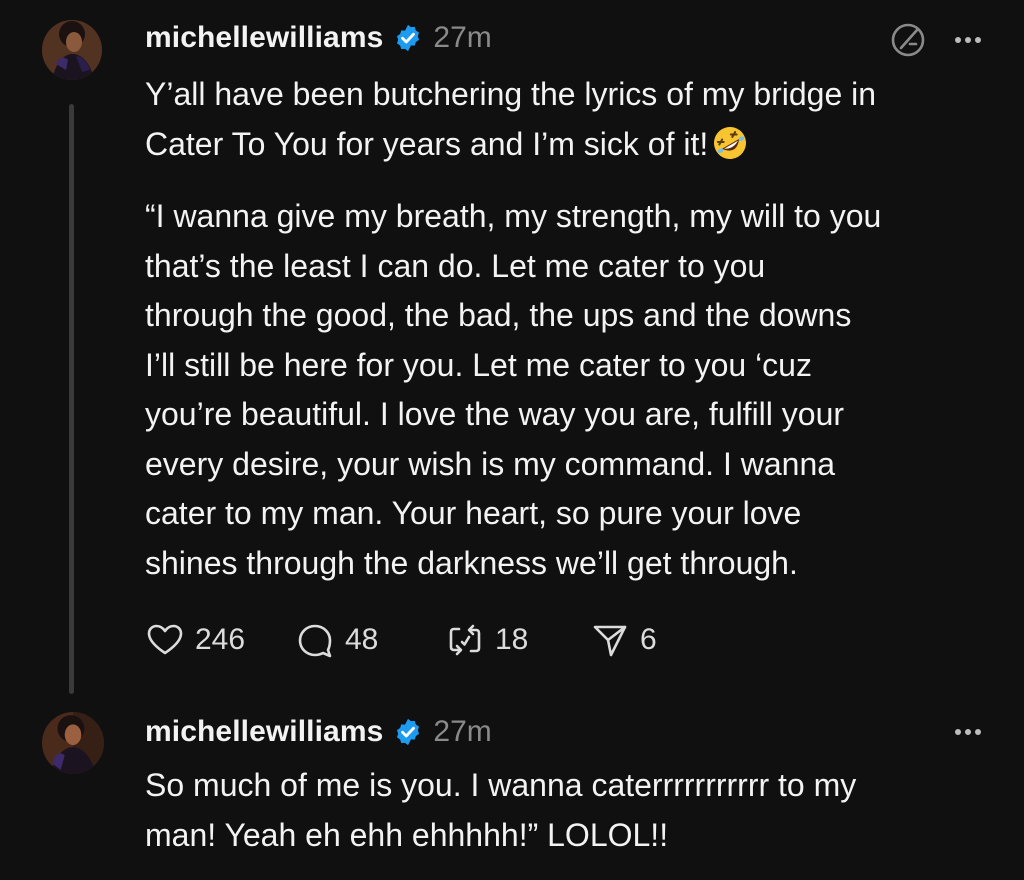  Describe the element at coordinates (315, 641) in the screenshot. I see `comment-bubble-icon` at that location.